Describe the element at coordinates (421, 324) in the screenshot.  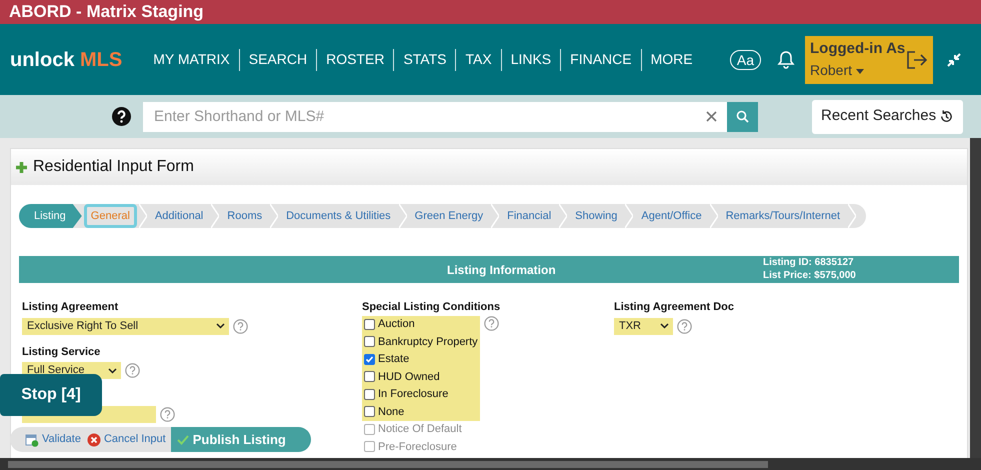
I see `condition-checkbox: Auction` at that location.